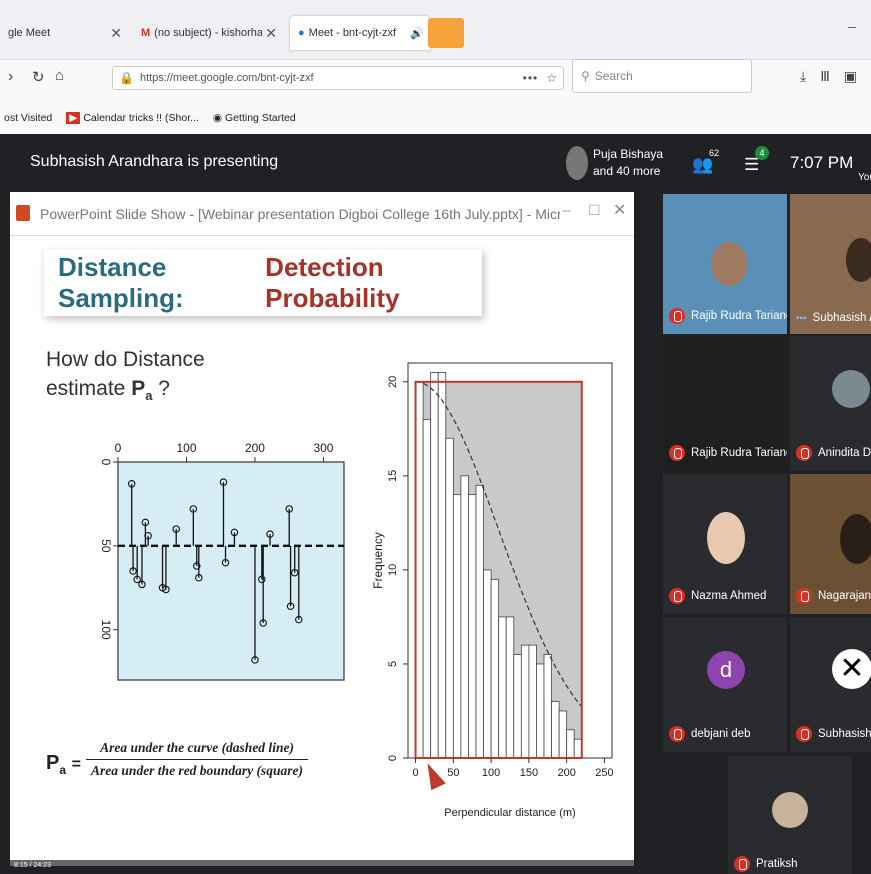 This screenshot has width=871, height=874. What do you see at coordinates (446, 33) in the screenshot?
I see `extension-icon` at bounding box center [446, 33].